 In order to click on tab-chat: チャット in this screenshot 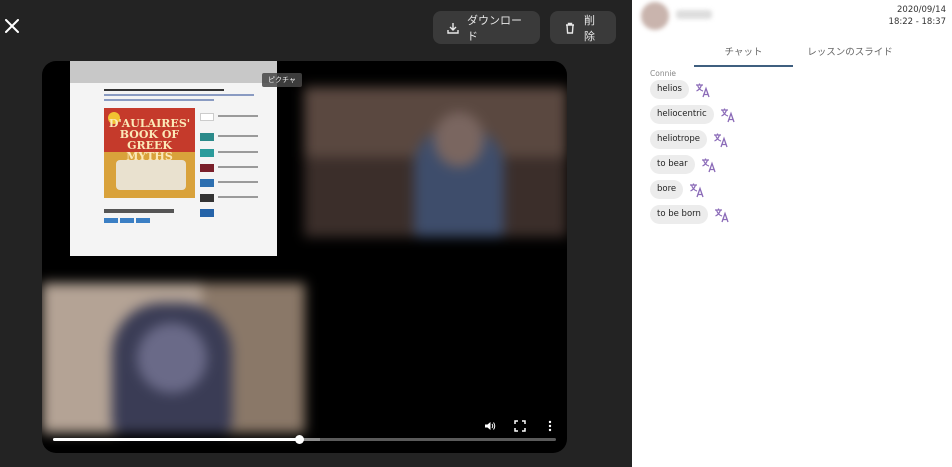, I will do `click(743, 51)`.